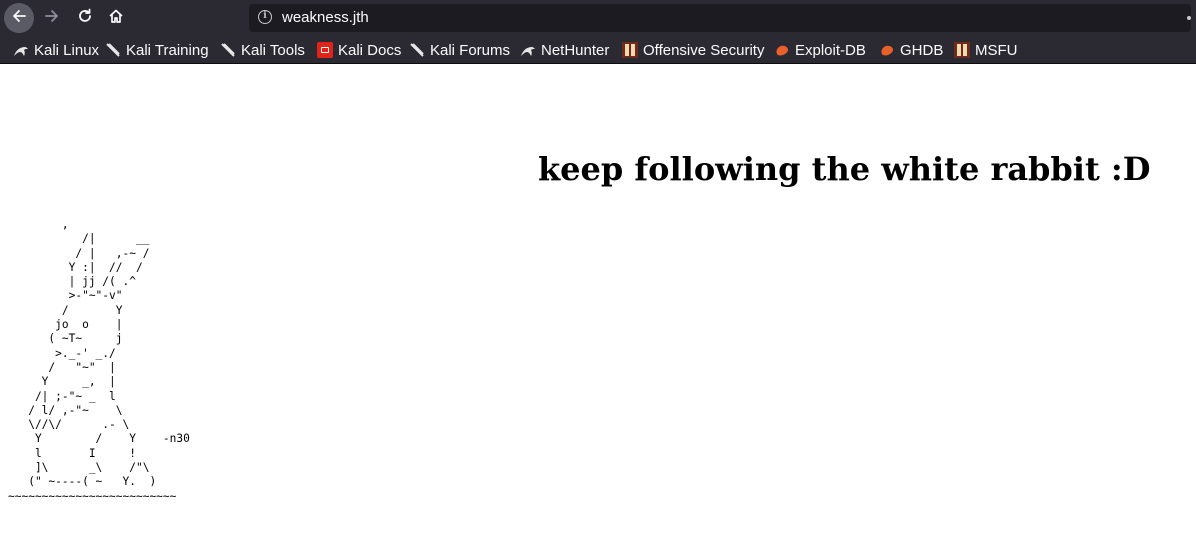  What do you see at coordinates (704, 50) in the screenshot?
I see `bookmark-label: Offensive Security` at bounding box center [704, 50].